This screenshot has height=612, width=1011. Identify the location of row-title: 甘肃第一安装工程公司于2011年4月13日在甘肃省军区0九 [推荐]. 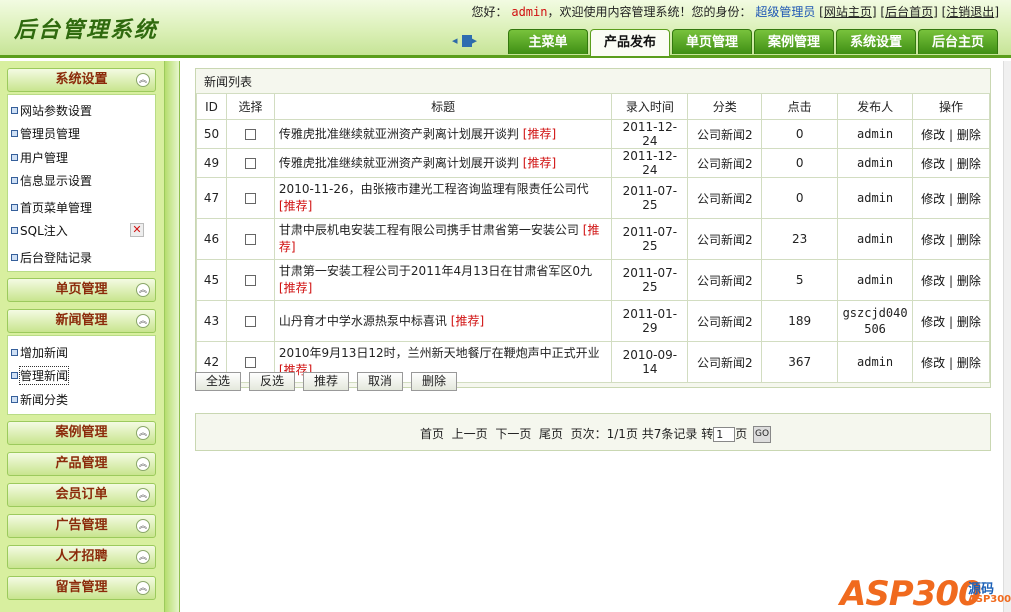
(443, 280).